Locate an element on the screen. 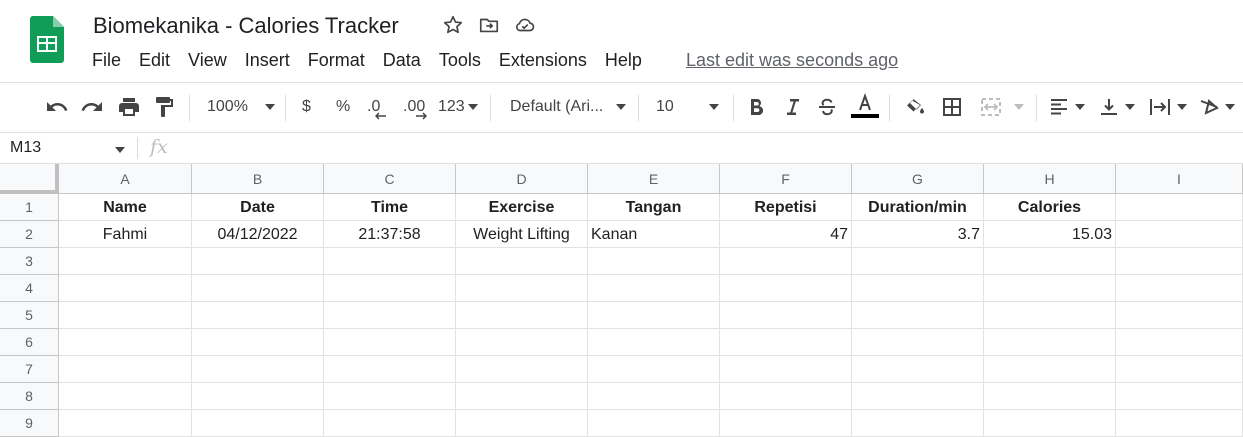 This screenshot has height=437, width=1243. cell-g5 is located at coordinates (918, 315).